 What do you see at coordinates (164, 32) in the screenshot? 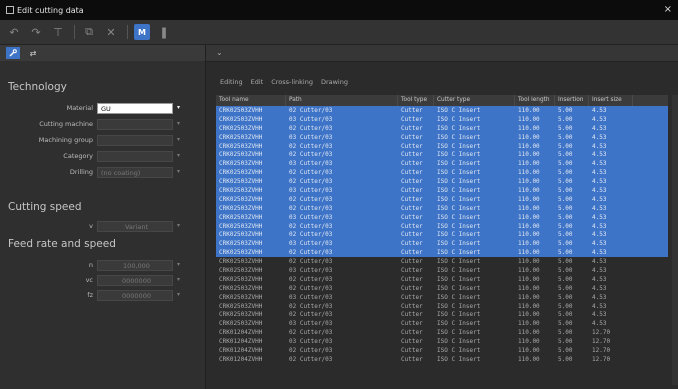
I see `info-icon: ❚` at bounding box center [164, 32].